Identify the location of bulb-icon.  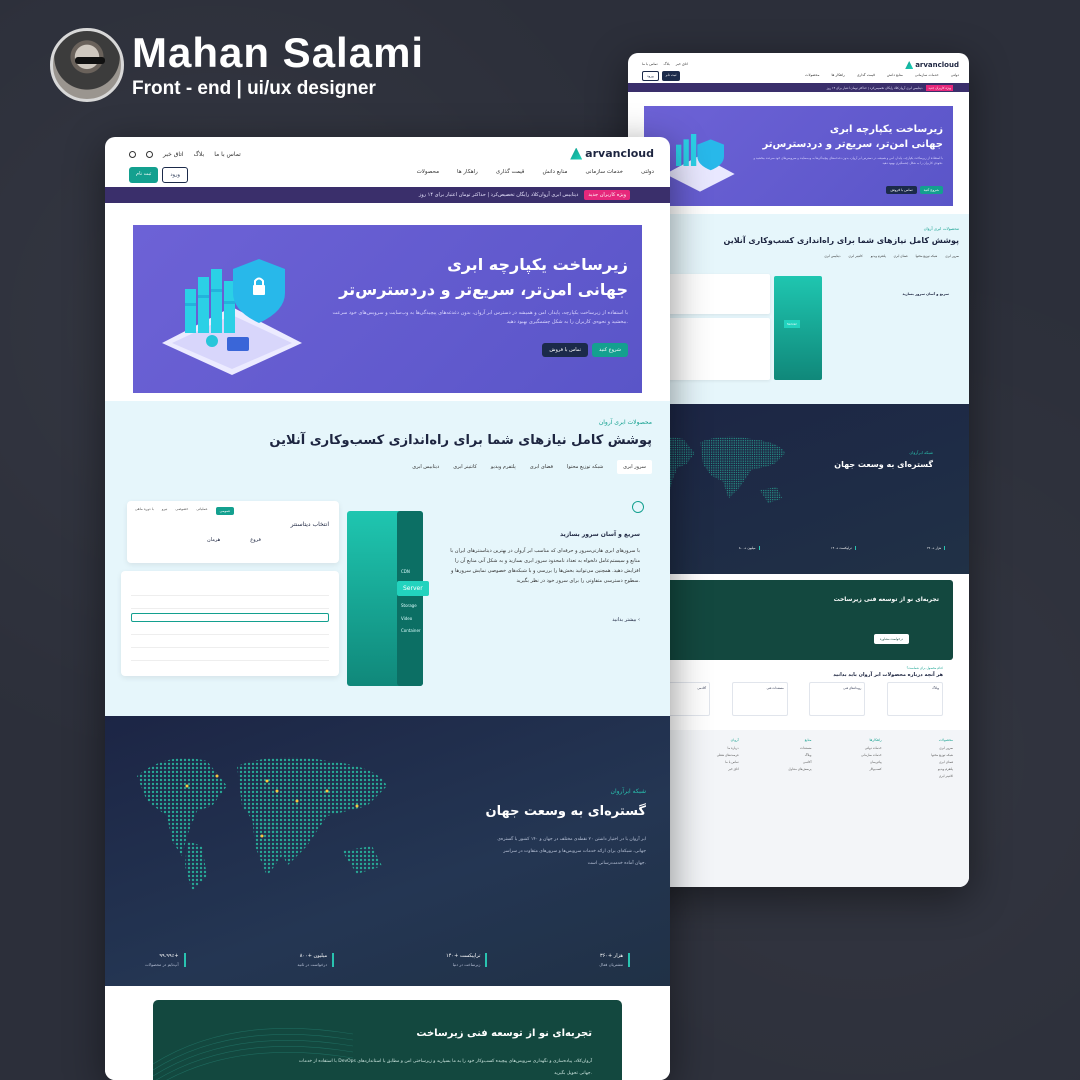
(149, 154).